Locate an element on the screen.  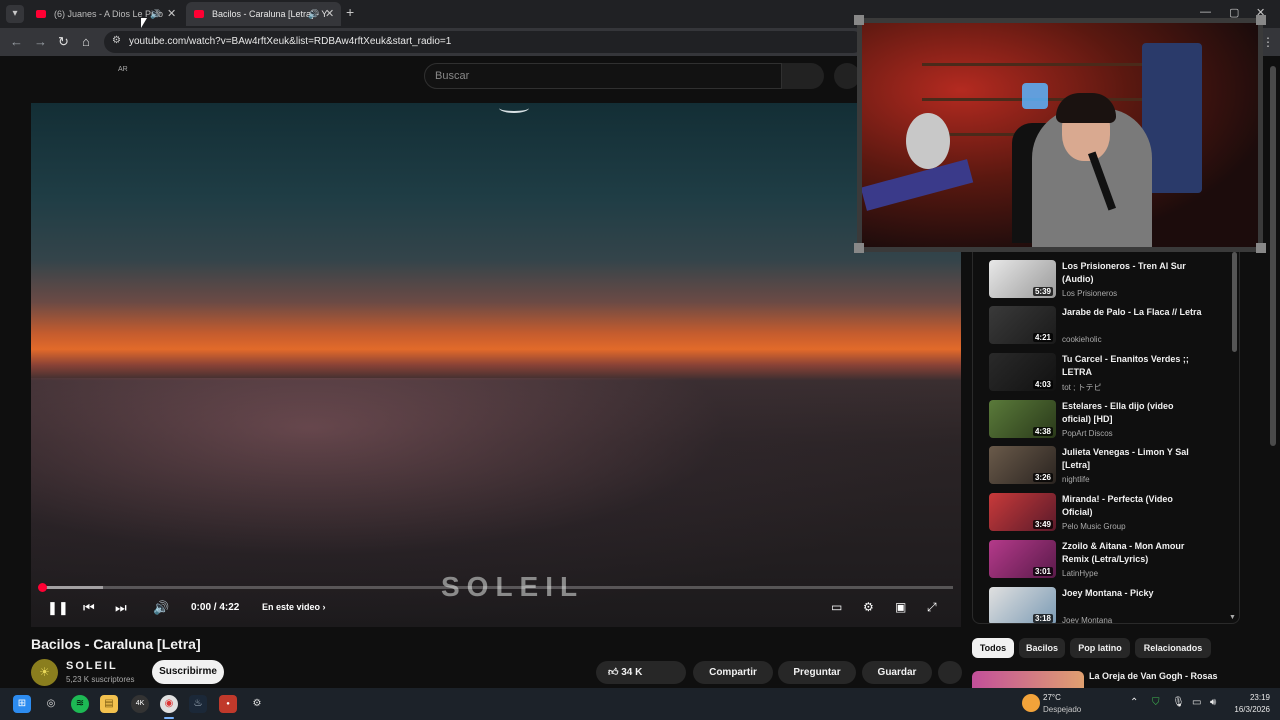
security-icon: ⛉ is located at coordinates (1156, 702).